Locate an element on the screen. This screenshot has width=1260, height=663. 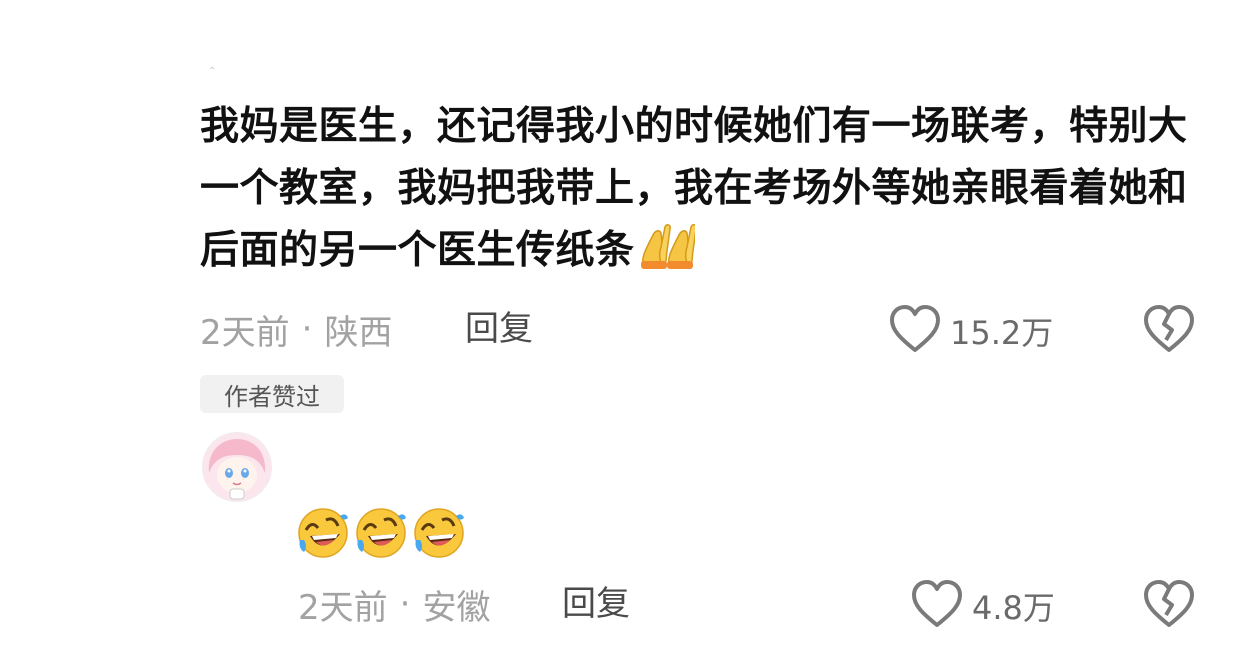
avatar is located at coordinates (237, 467).